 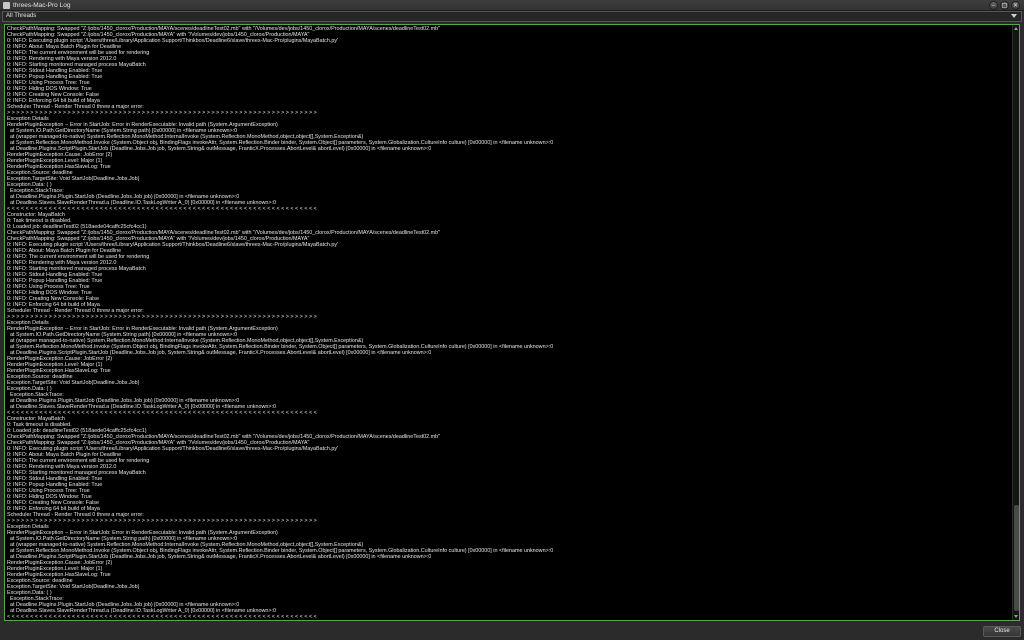 What do you see at coordinates (1015, 322) in the screenshot?
I see `vertical-scrollbar` at bounding box center [1015, 322].